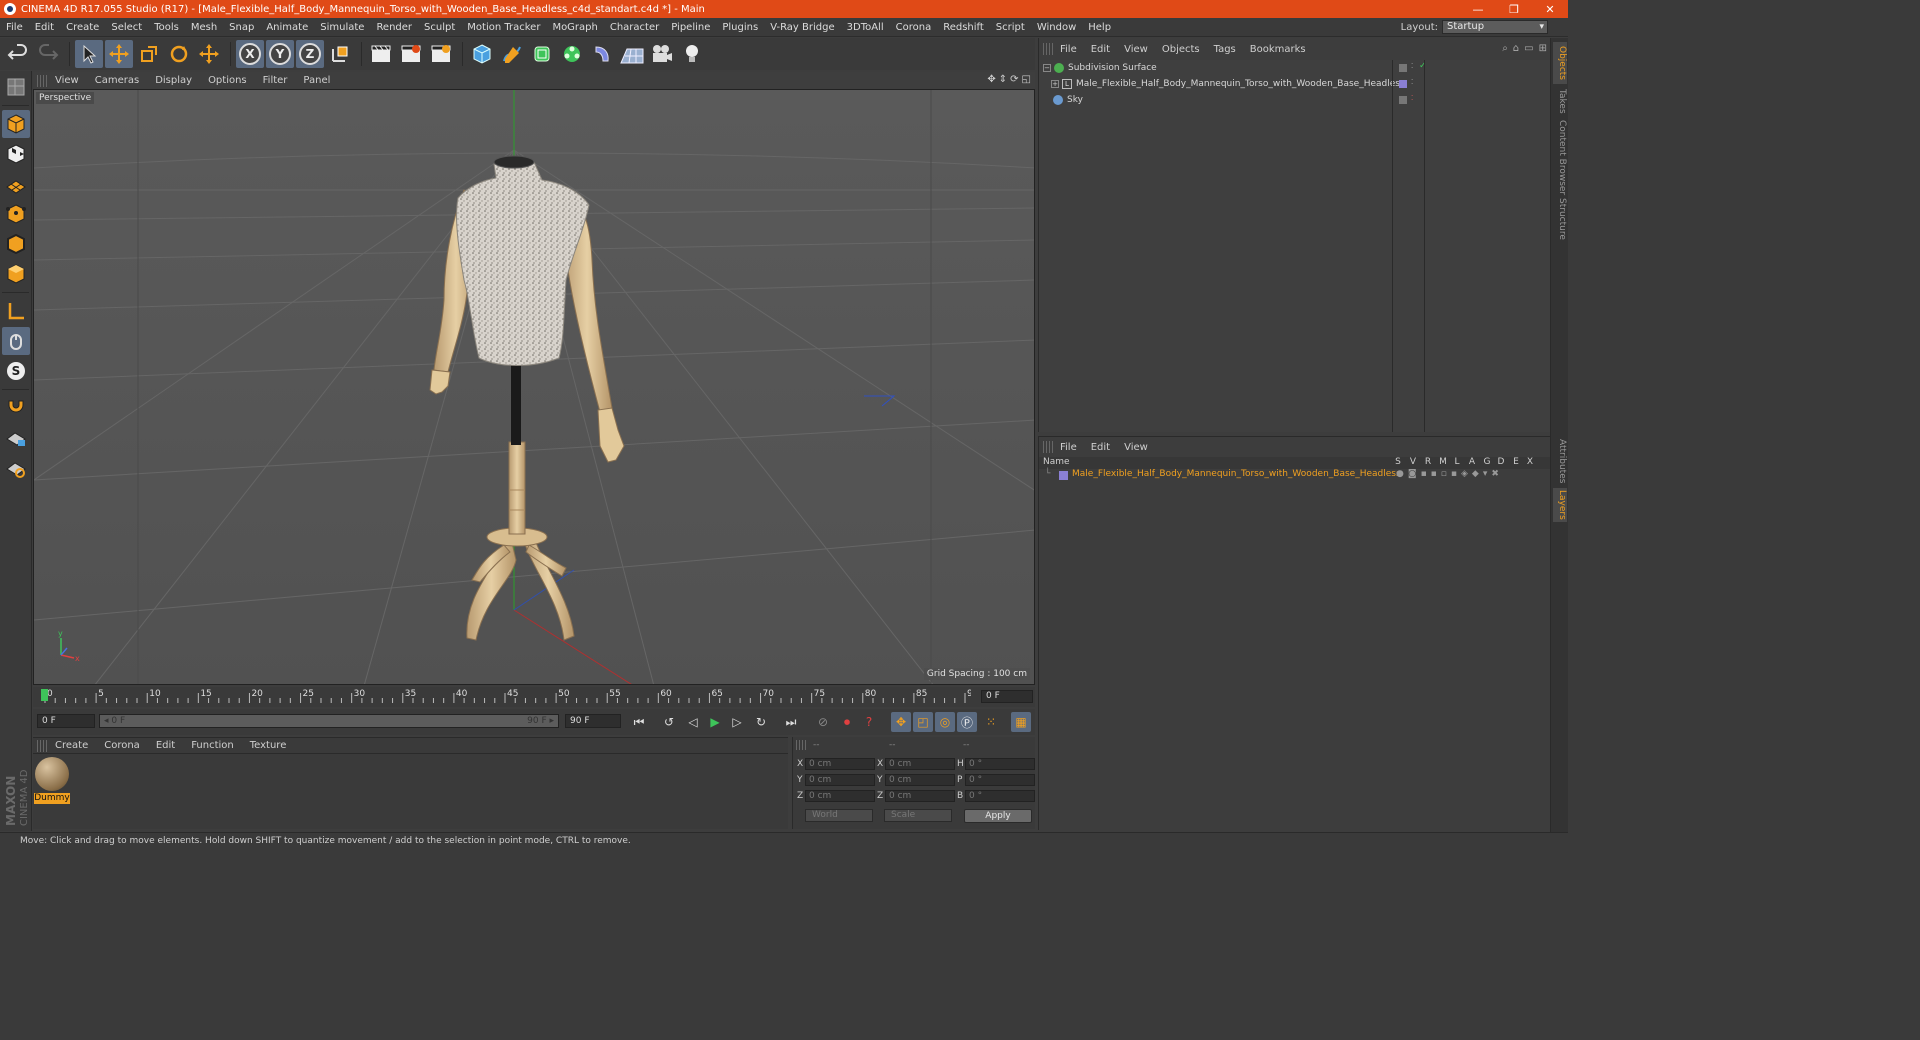 The width and height of the screenshot is (1920, 1040). What do you see at coordinates (16, 214) in the screenshot?
I see `points-mode-button` at bounding box center [16, 214].